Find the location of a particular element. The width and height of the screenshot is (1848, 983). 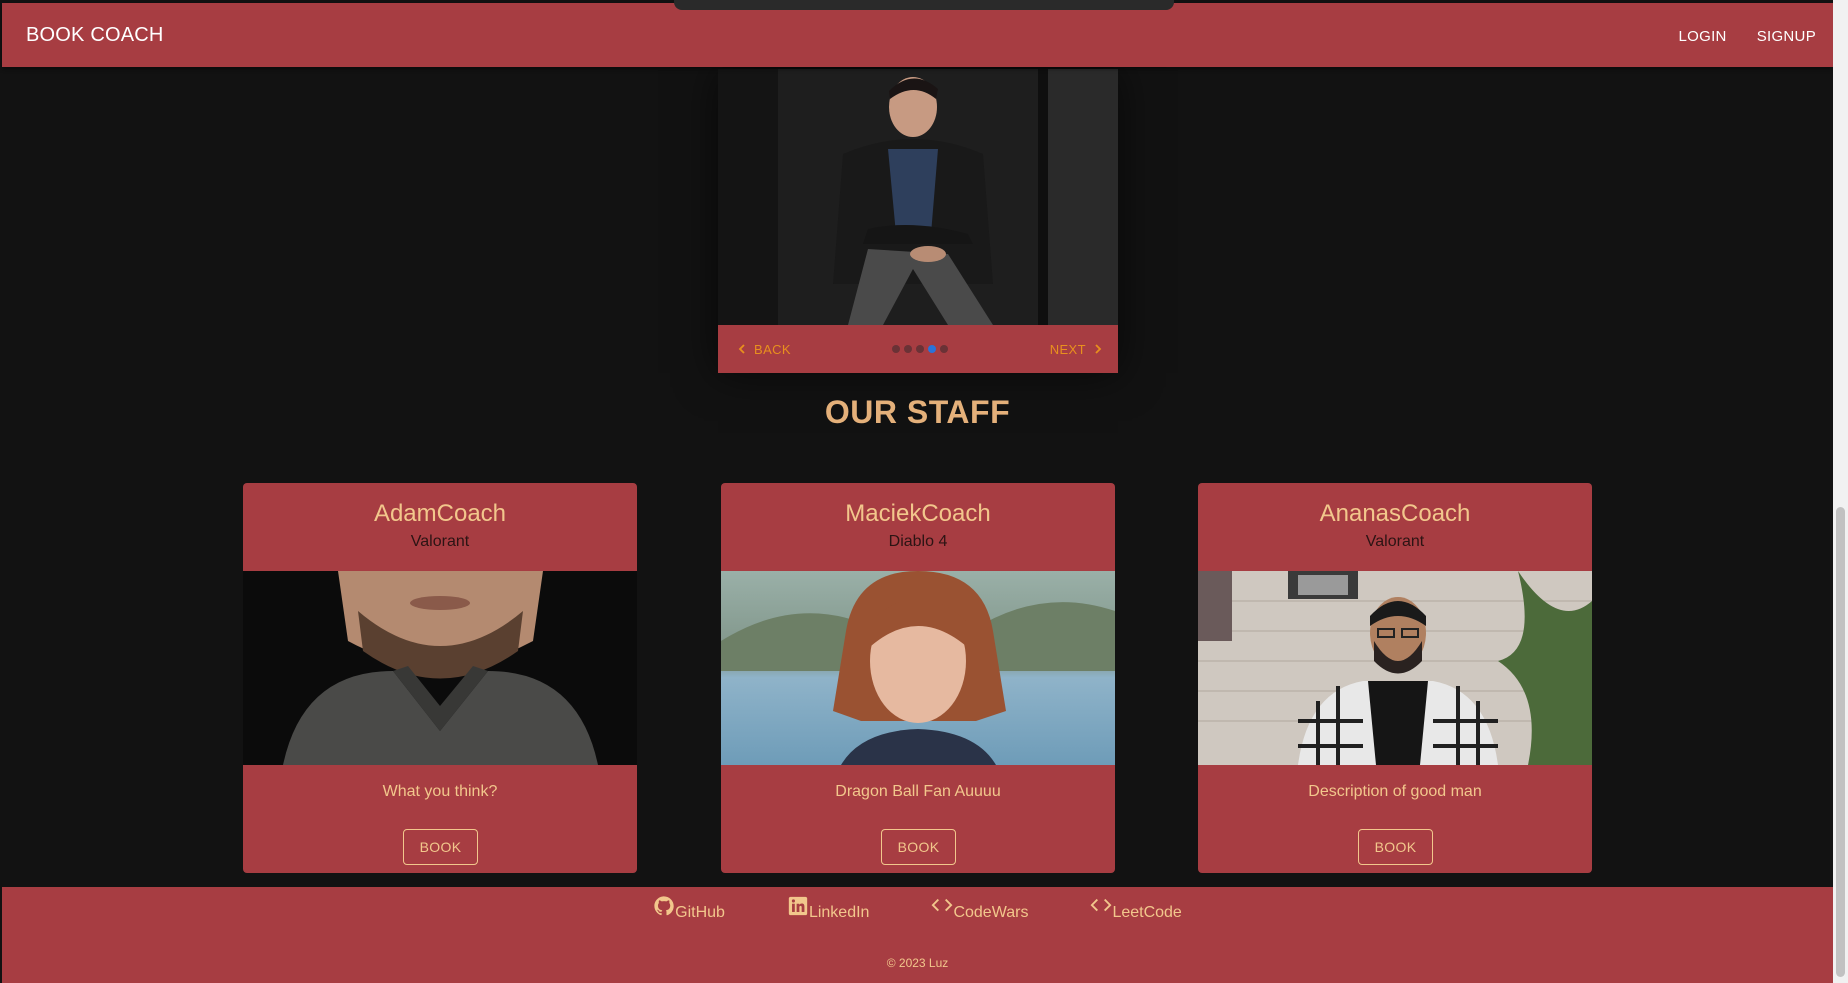

linkedin-link: LinkedIn is located at coordinates (828, 909).